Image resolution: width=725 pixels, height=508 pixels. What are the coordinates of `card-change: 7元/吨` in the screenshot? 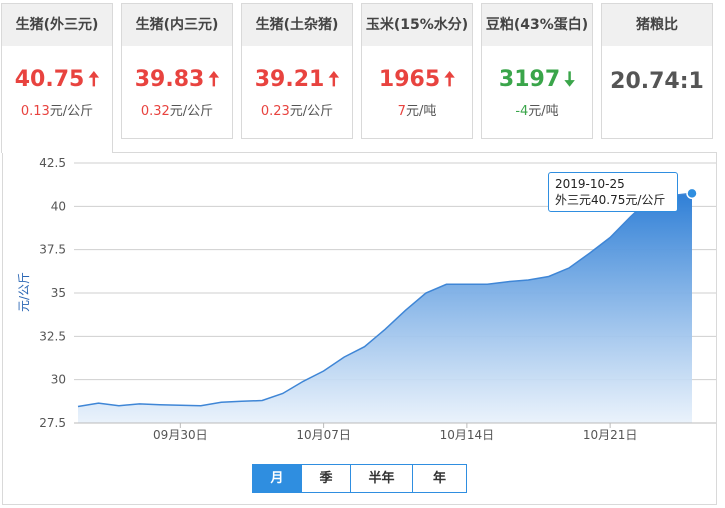 It's located at (417, 112).